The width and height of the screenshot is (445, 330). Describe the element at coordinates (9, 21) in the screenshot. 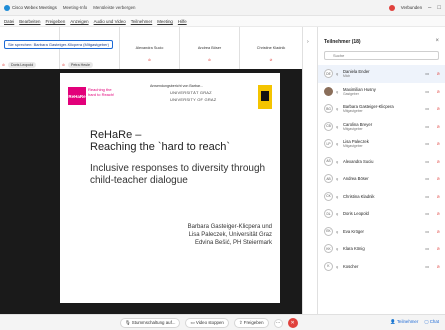

I see `menu-file: Datei` at that location.